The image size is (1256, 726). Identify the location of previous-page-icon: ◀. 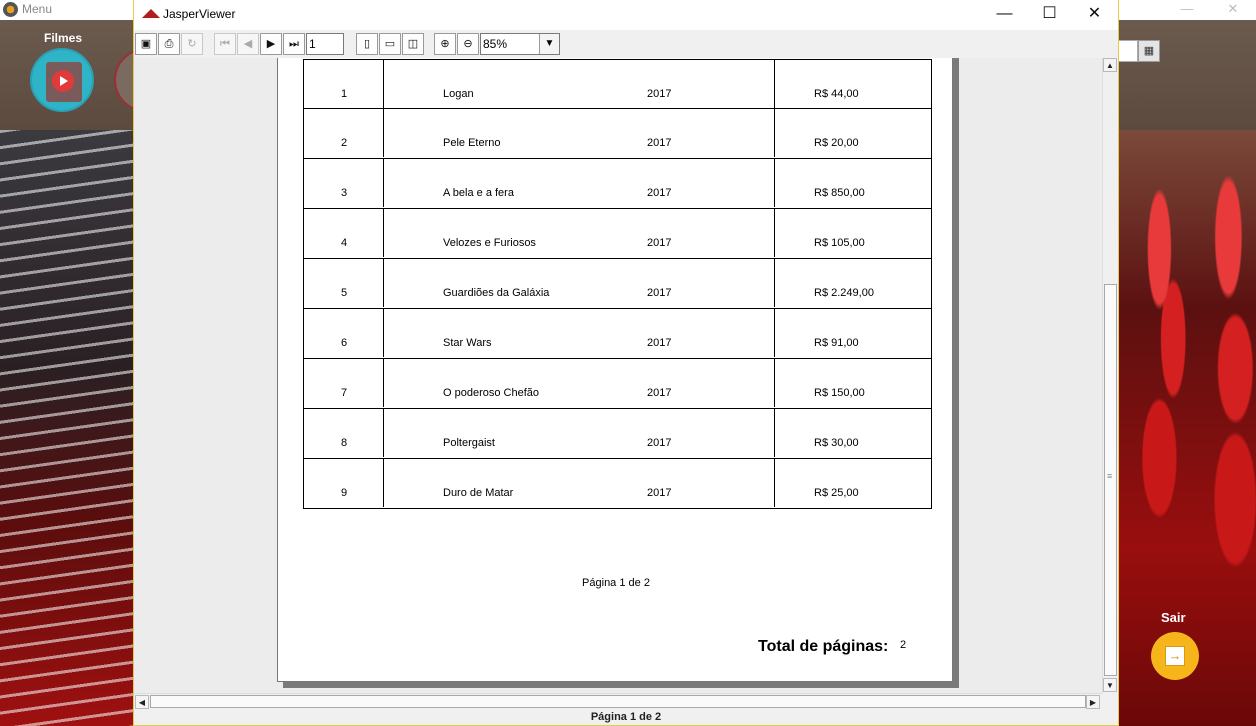
(248, 44).